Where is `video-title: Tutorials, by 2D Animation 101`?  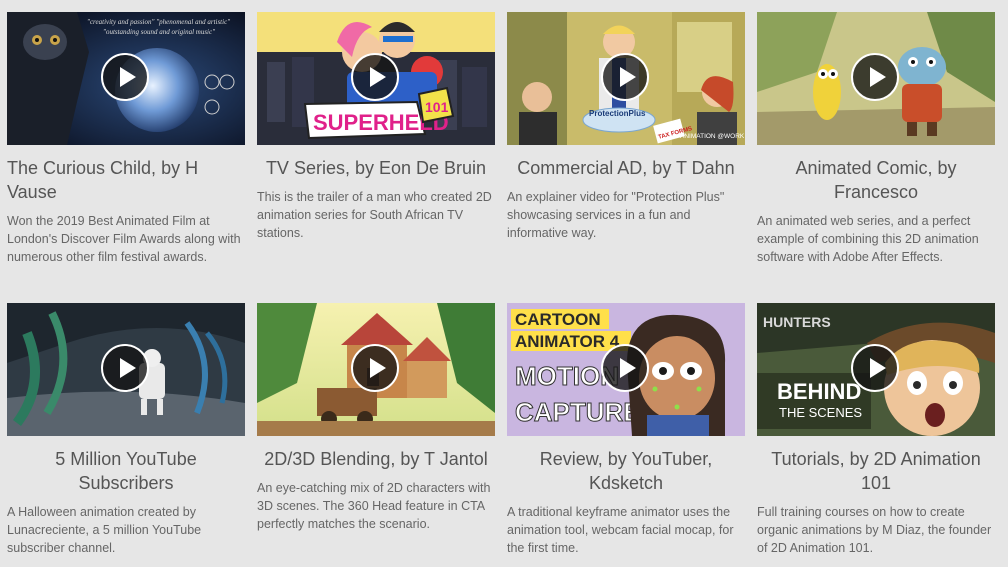
video-title: Tutorials, by 2D Animation 101 is located at coordinates (876, 471).